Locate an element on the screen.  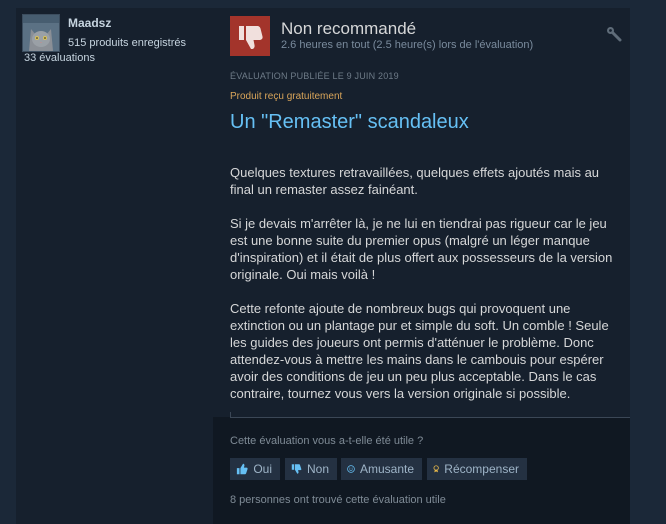
vote-no-button: Non is located at coordinates (311, 469).